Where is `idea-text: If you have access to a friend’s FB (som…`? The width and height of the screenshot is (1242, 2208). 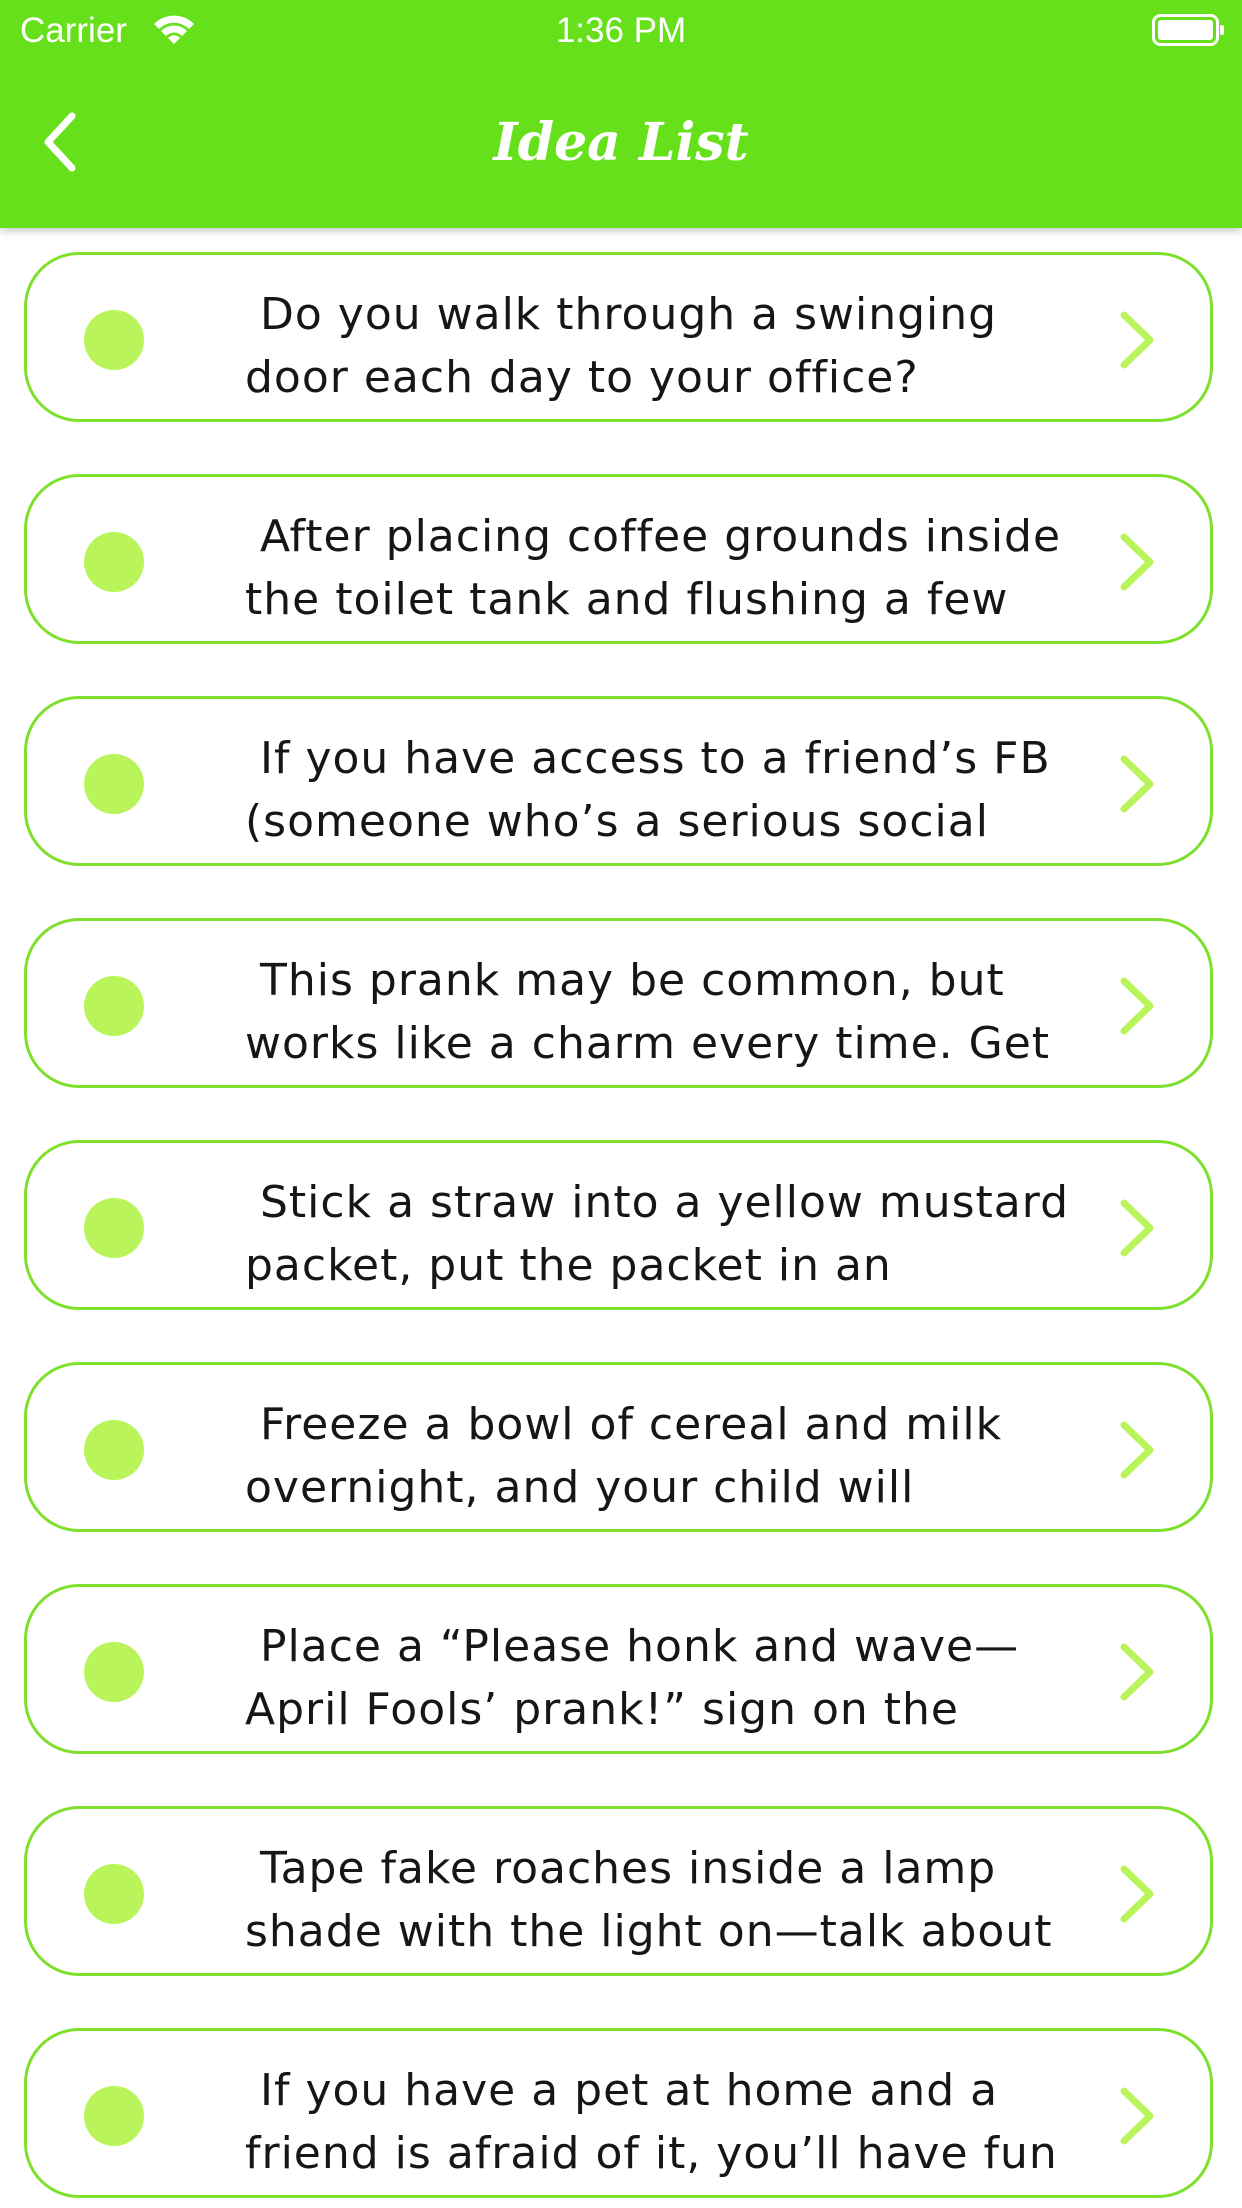 idea-text: If you have access to a friend’s FB (som… is located at coordinates (648, 790).